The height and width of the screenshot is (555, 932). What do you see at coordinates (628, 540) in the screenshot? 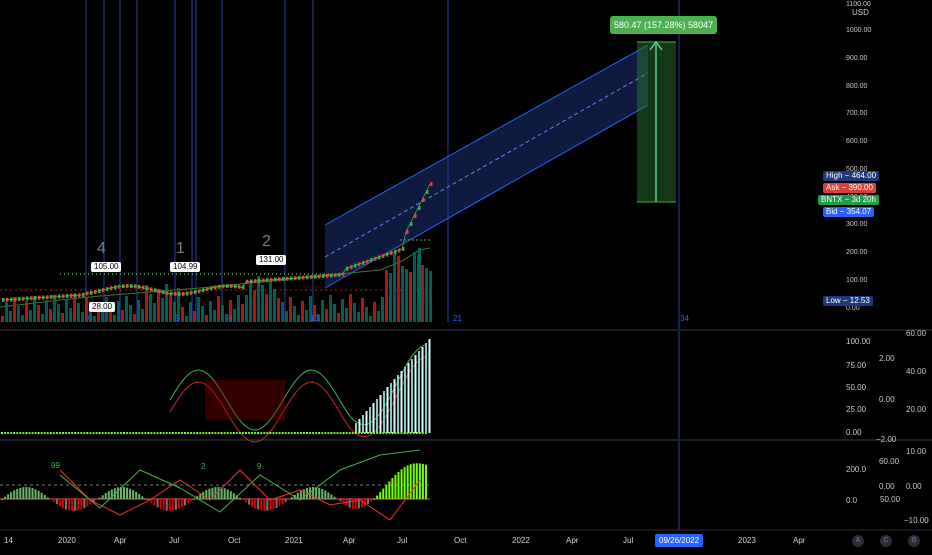
I see `time-tick: Jul` at bounding box center [628, 540].